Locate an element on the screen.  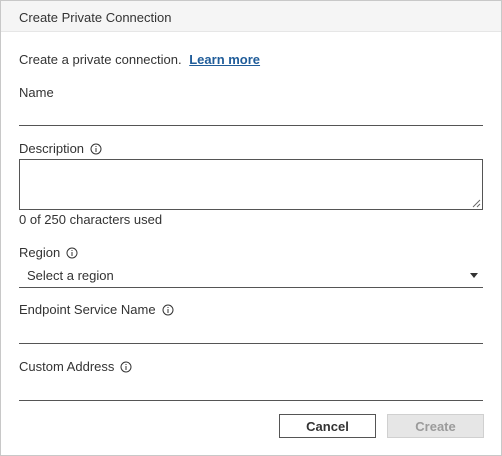
region-label-text: Region is located at coordinates (40, 252).